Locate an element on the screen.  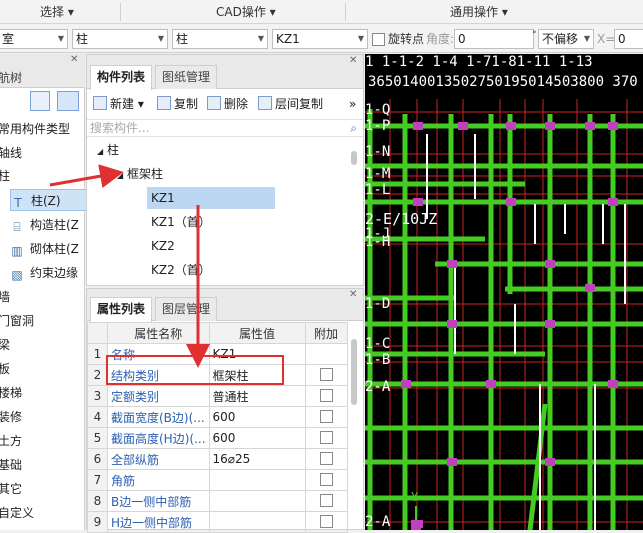
arrow-to-frame-column is located at coordinates (86, 176).